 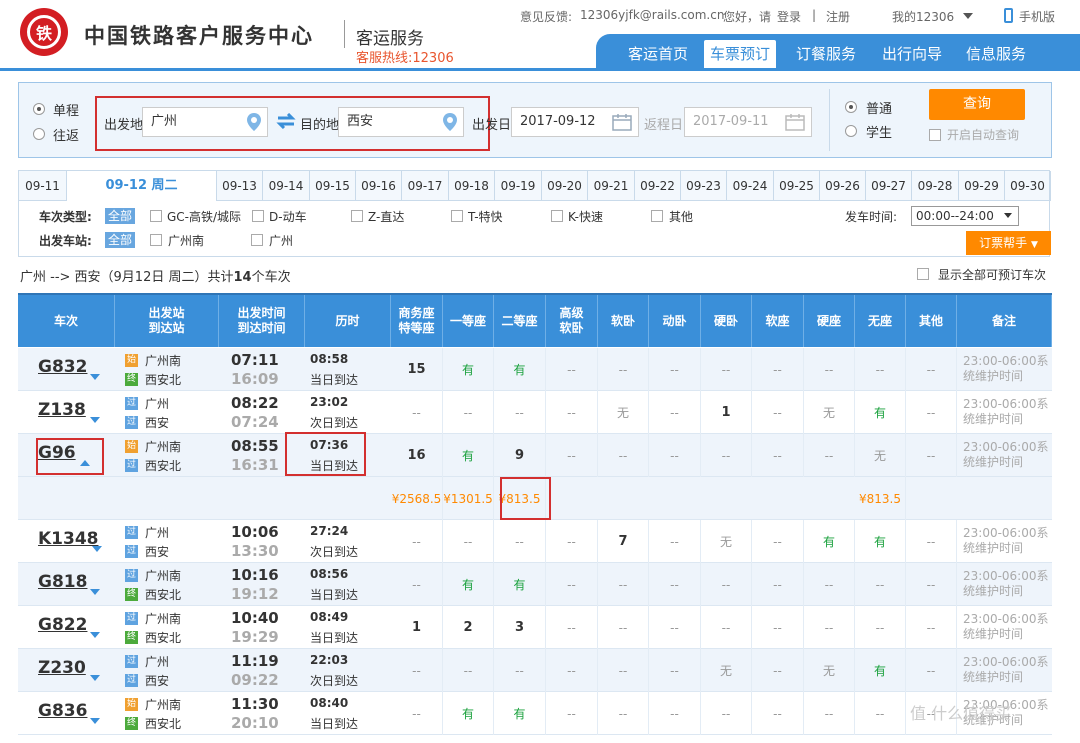 What do you see at coordinates (39, 134) in the screenshot?
I see `roundtrip-radio` at bounding box center [39, 134].